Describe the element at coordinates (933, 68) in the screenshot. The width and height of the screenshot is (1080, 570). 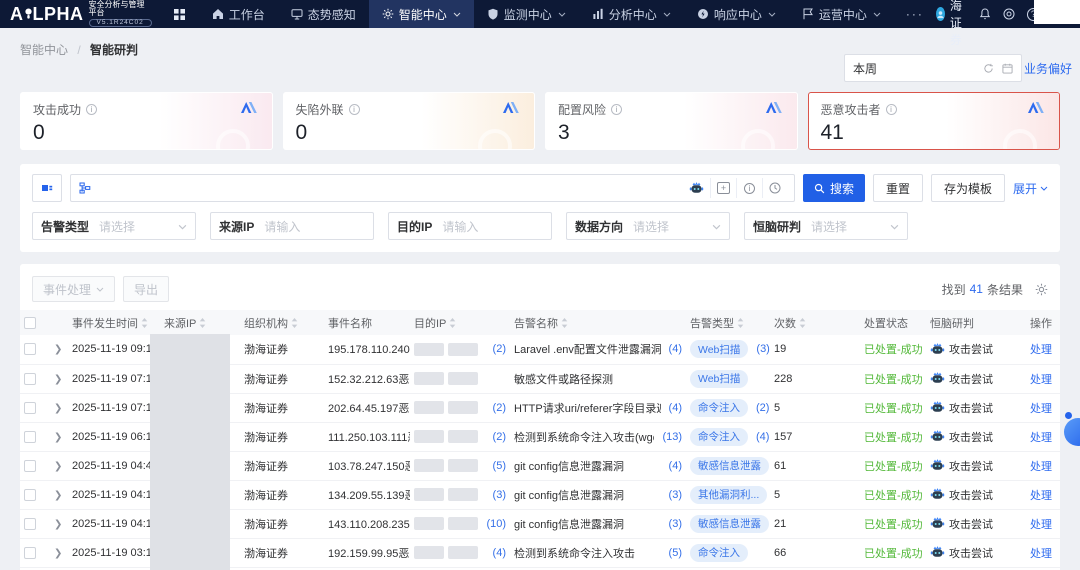
I see `time-range-select: 本周` at that location.